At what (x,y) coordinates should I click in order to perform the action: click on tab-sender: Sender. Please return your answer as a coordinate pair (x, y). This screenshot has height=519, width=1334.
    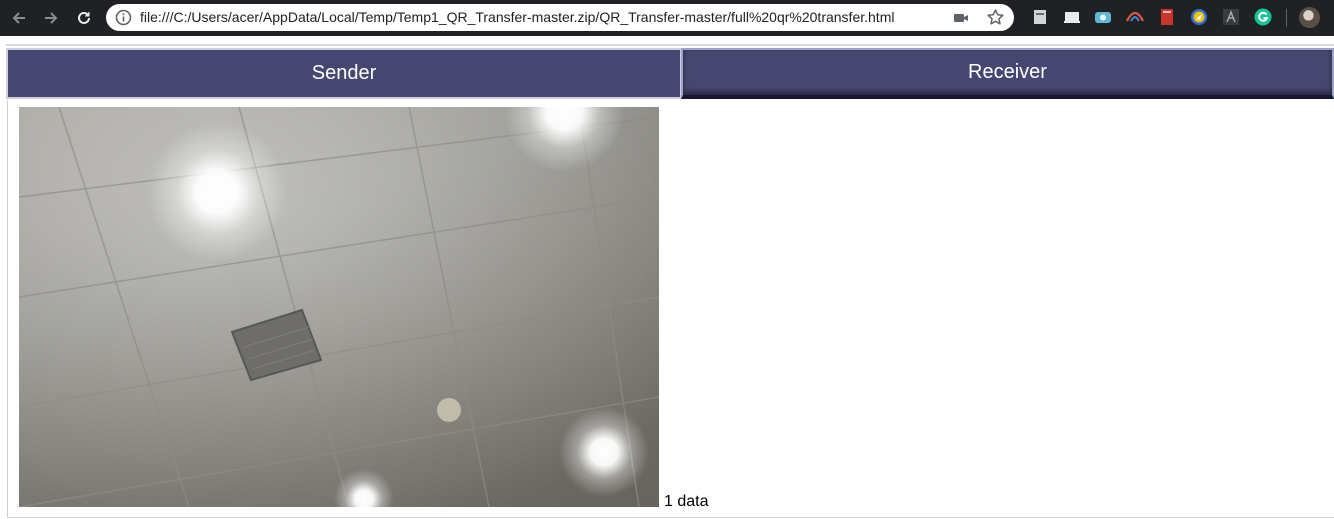
    Looking at the image, I should click on (343, 73).